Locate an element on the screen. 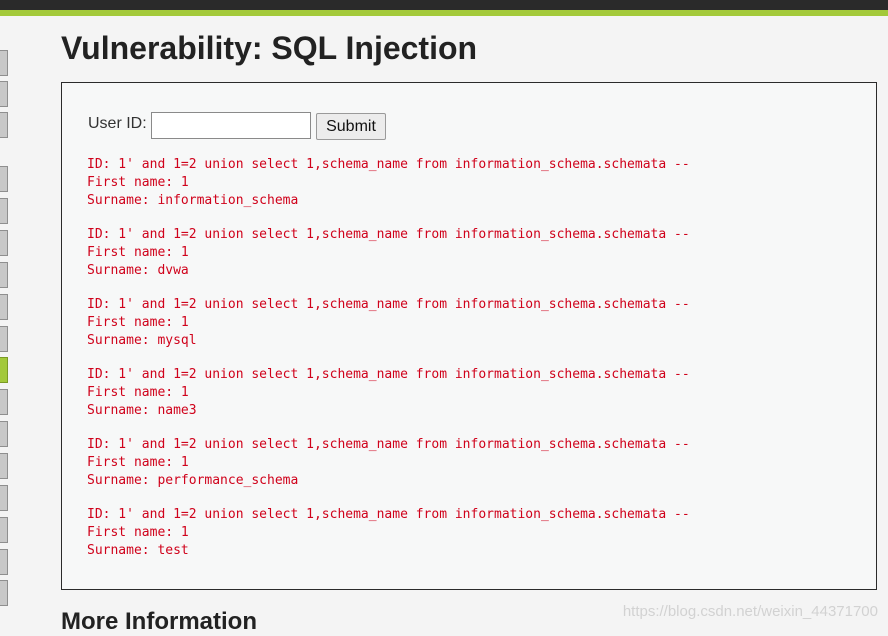 The image size is (888, 636). result-surname: Surname: name3 is located at coordinates (142, 410).